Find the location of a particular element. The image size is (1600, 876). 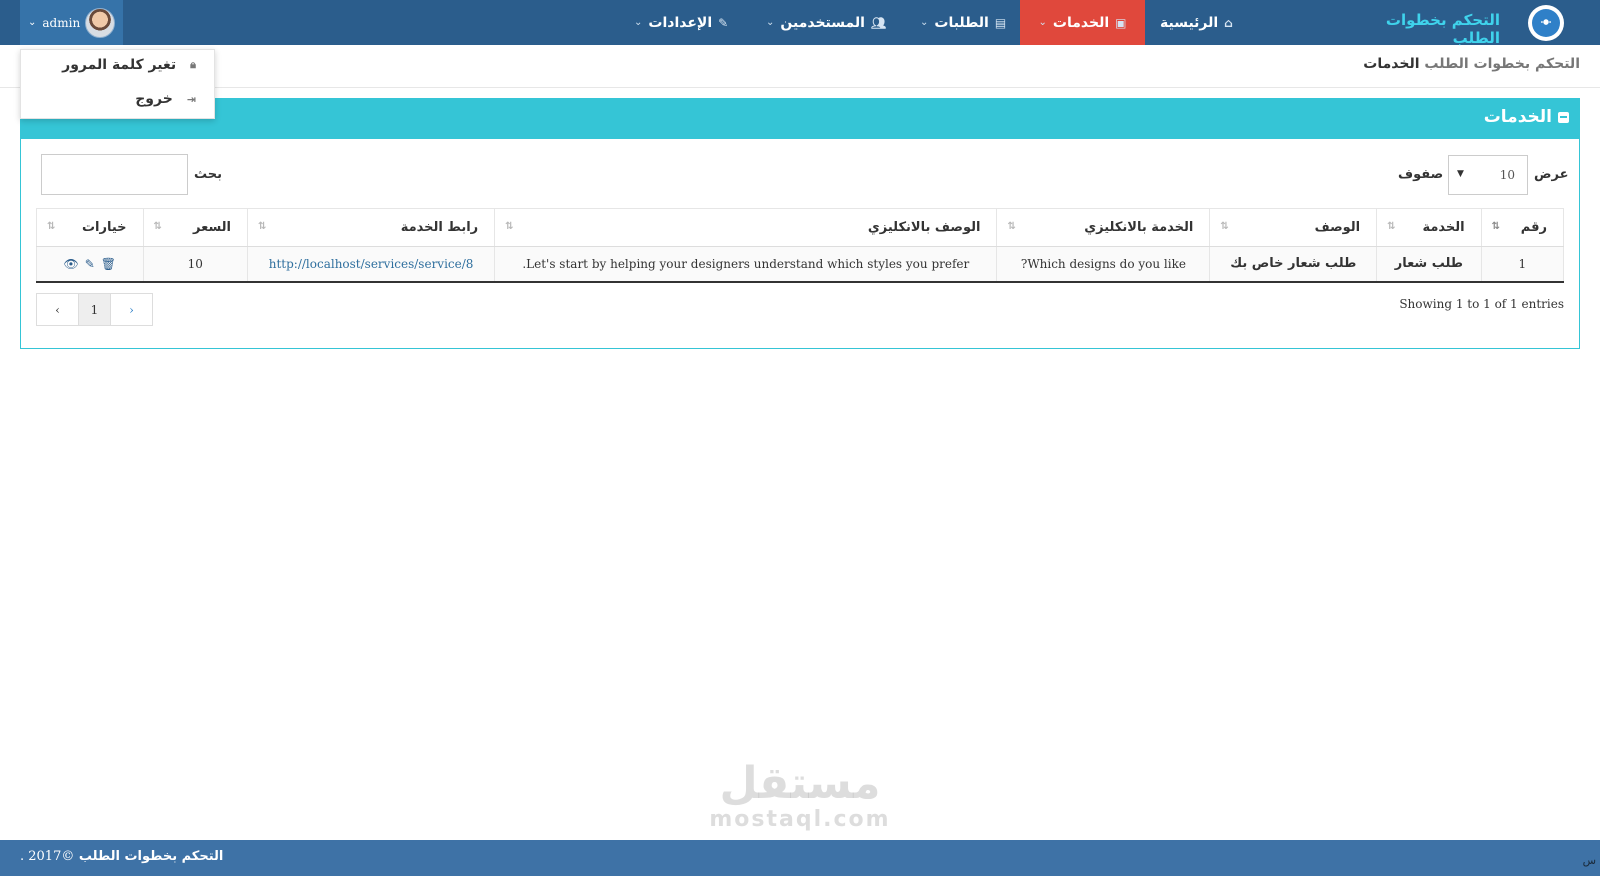

caret-down-icon: ▼ is located at coordinates (1460, 174).